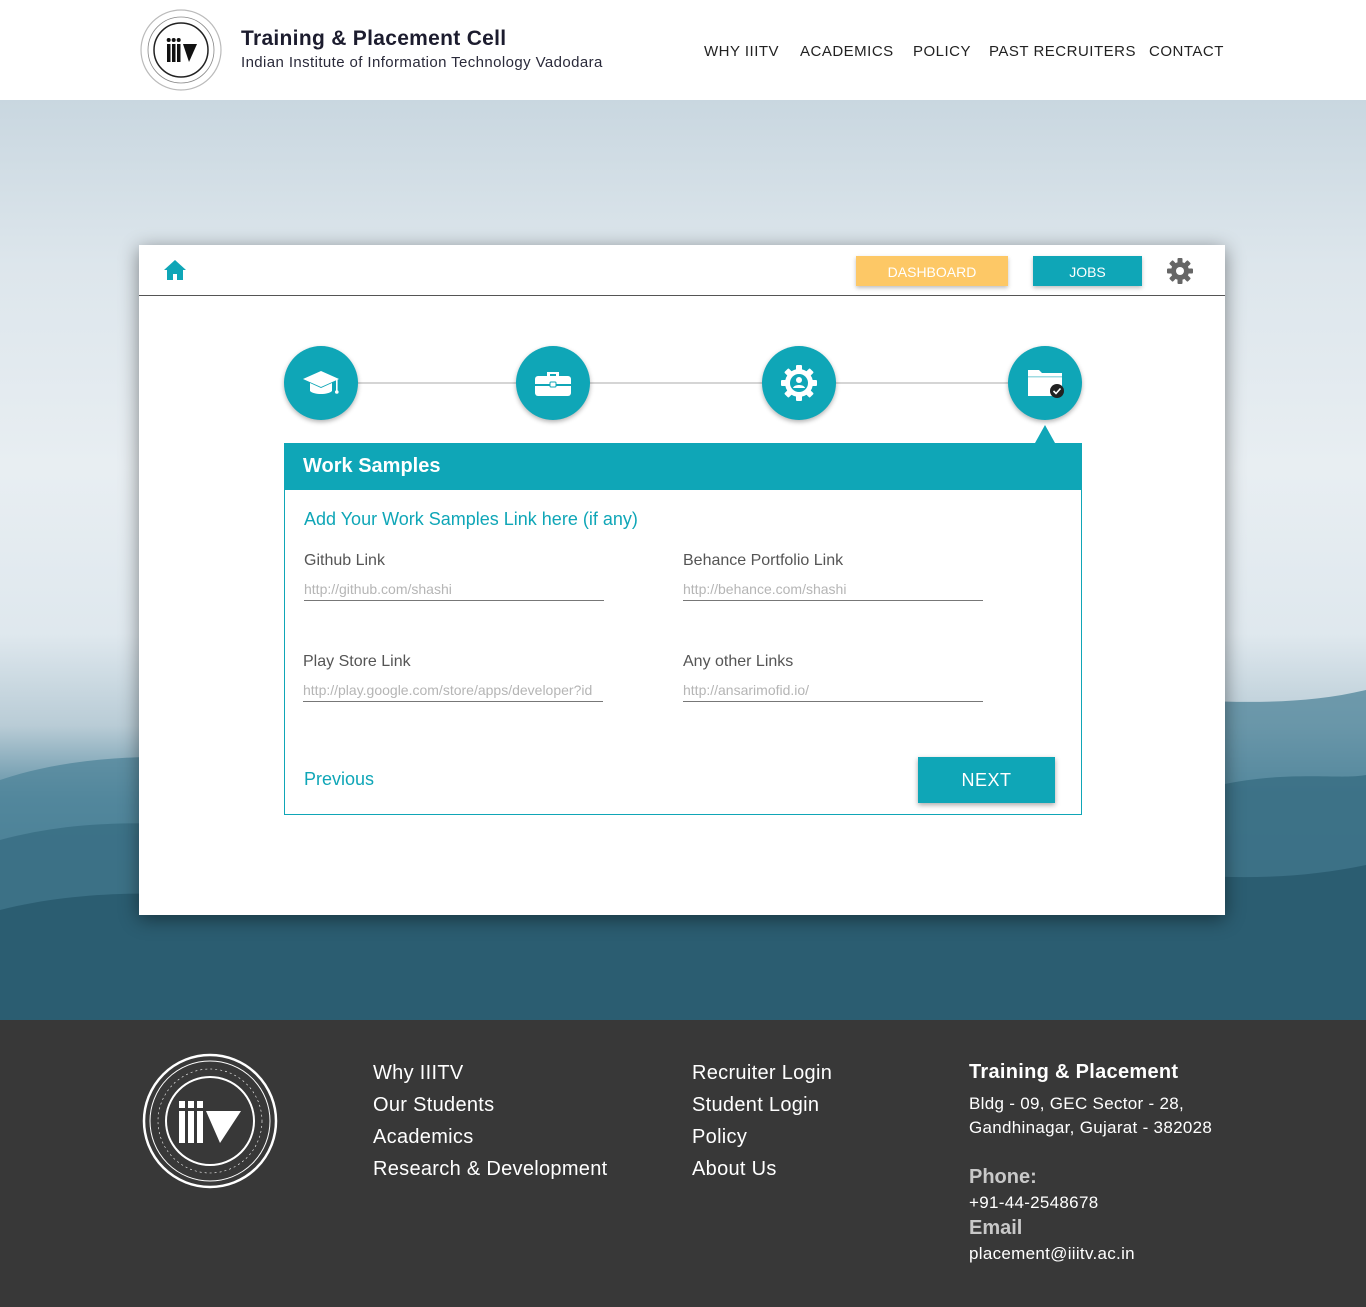 The height and width of the screenshot is (1307, 1366). I want to click on card-toolbar: DASHBOARD JOBS, so click(682, 270).